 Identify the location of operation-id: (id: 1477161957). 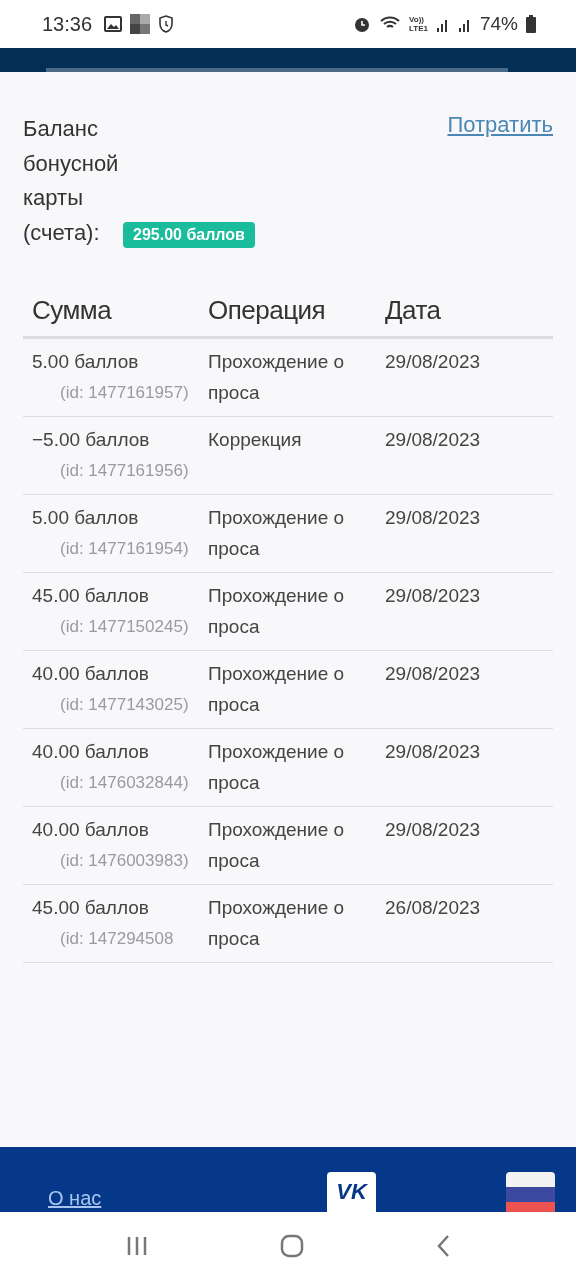
(124, 393).